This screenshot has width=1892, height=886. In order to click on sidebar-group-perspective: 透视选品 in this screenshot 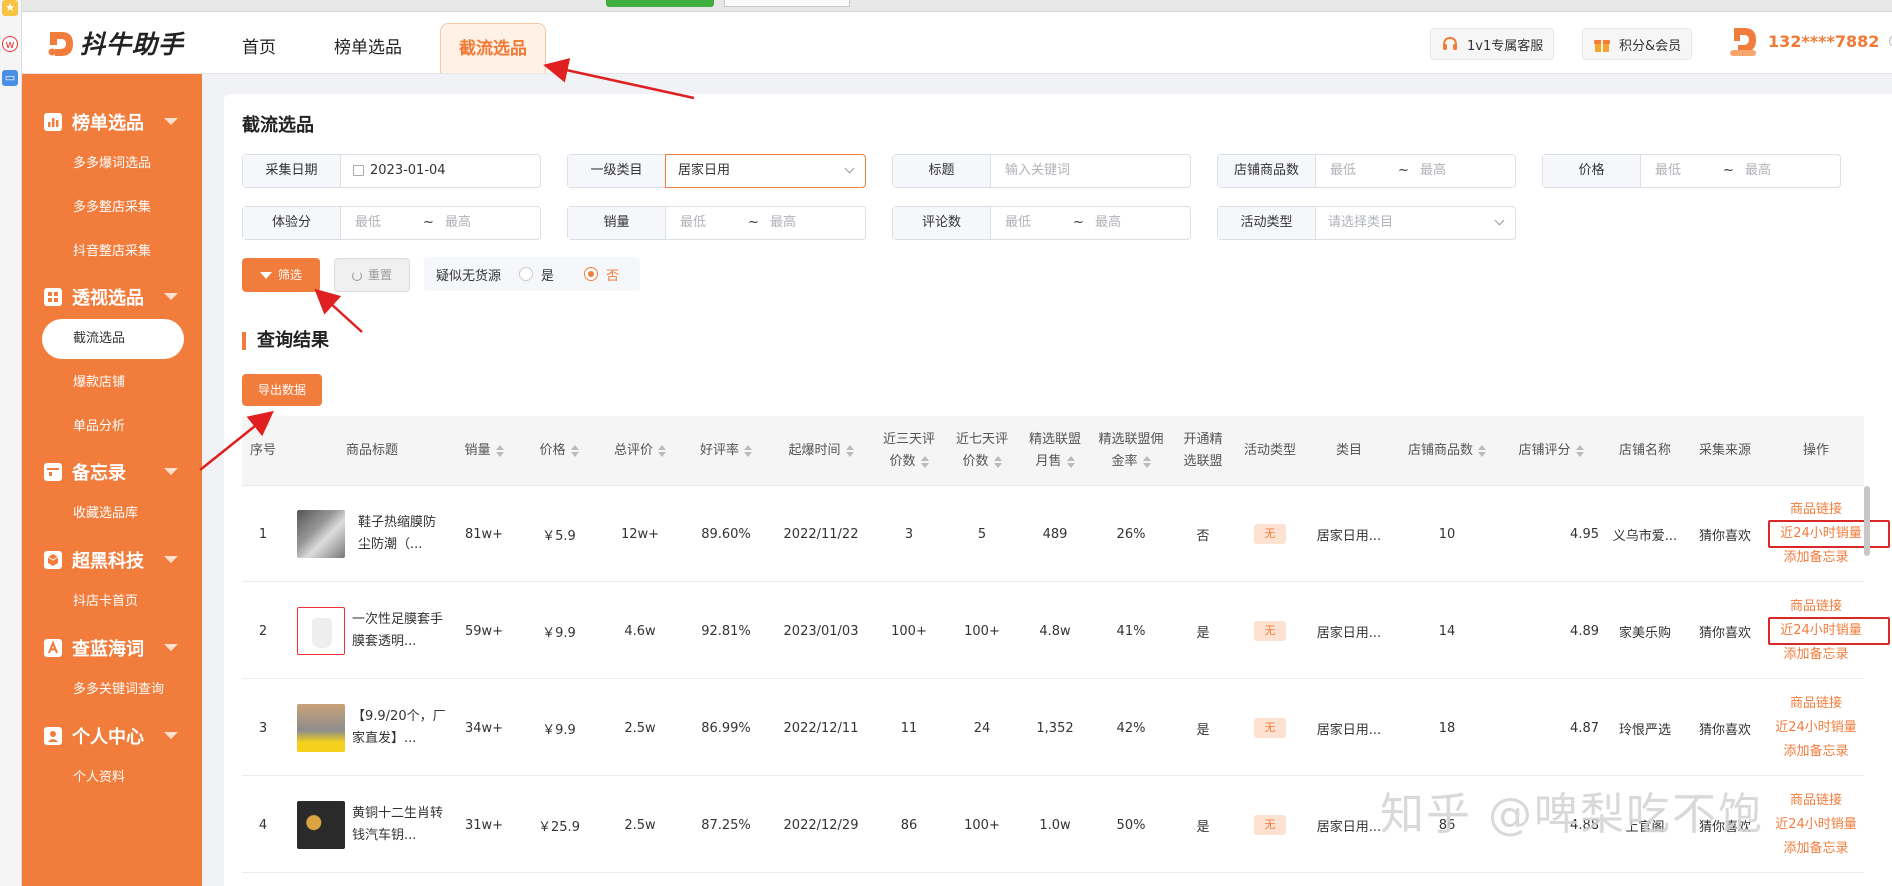, I will do `click(112, 297)`.